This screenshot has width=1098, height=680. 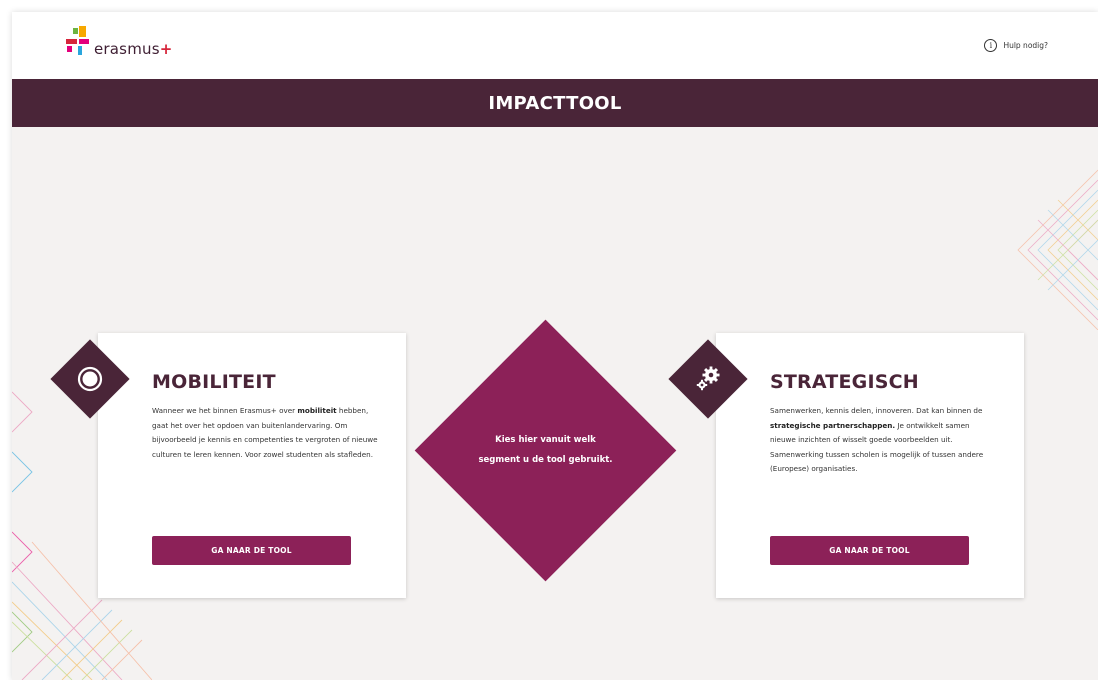 What do you see at coordinates (77, 40) in the screenshot?
I see `erasmus-logo-mark-icon` at bounding box center [77, 40].